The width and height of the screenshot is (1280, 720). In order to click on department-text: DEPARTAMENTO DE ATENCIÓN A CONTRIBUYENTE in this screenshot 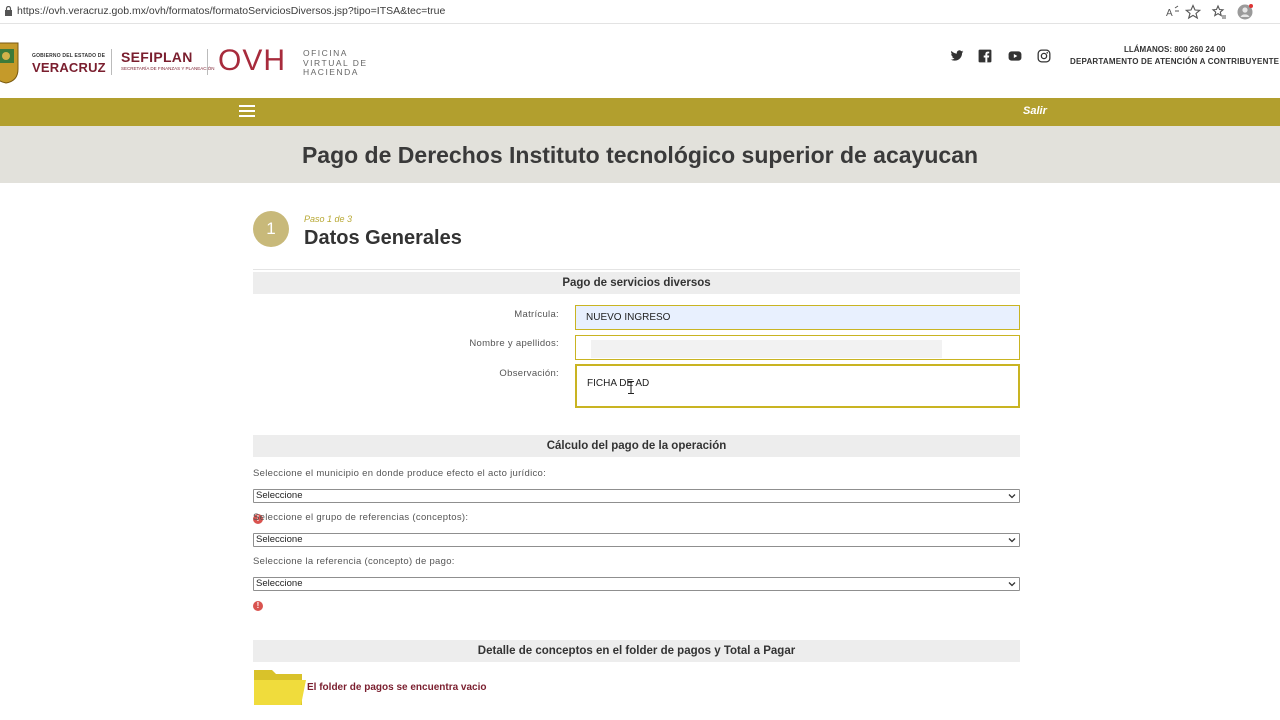, I will do `click(1175, 61)`.